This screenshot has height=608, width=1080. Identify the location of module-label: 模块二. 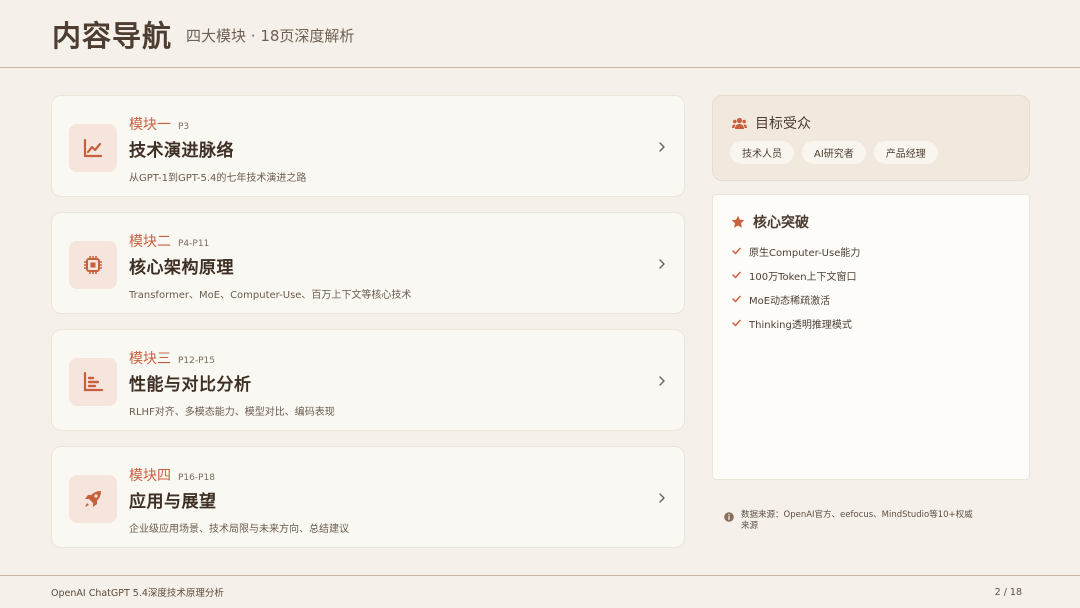
(150, 242).